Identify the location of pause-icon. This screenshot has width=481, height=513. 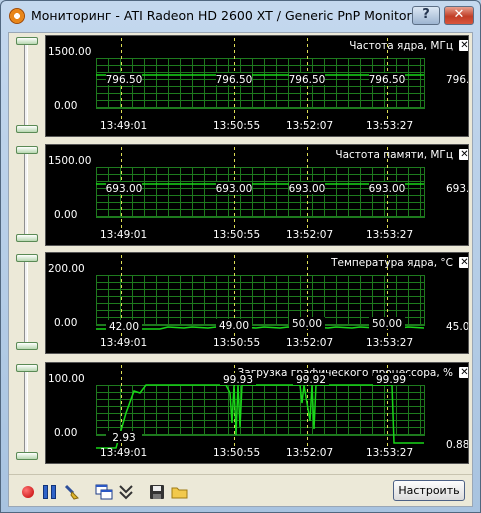
(45, 492).